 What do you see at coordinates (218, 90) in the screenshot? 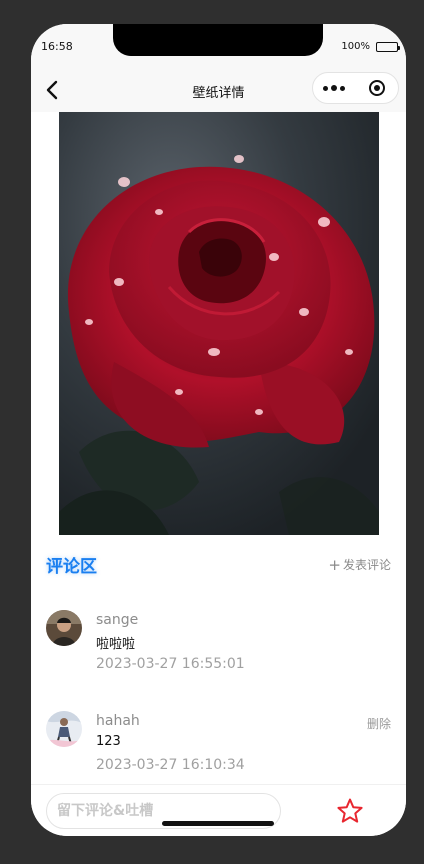
I see `navigation-bar: 壁纸详情` at bounding box center [218, 90].